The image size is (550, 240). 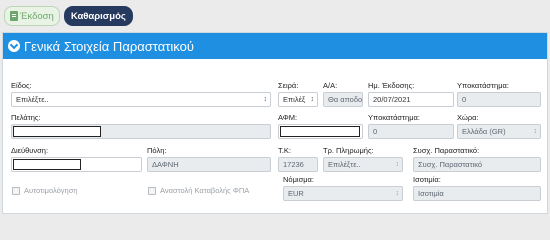 What do you see at coordinates (391, 85) in the screenshot?
I see `issue-date-label: Ημ. Έκδοσης:` at bounding box center [391, 85].